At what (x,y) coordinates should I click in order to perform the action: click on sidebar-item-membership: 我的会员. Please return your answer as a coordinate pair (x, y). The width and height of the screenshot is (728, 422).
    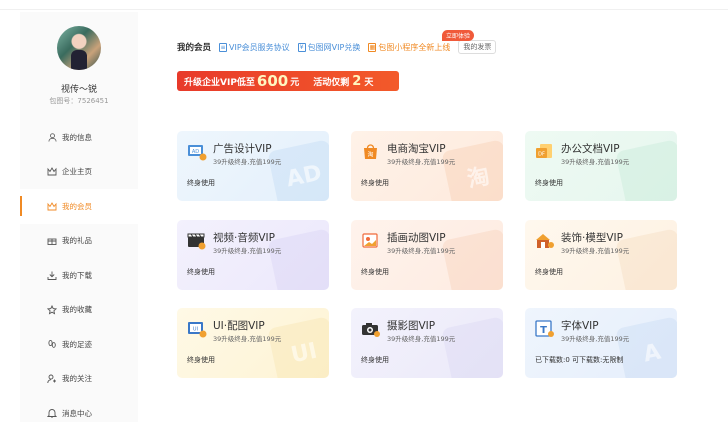
    Looking at the image, I should click on (79, 206).